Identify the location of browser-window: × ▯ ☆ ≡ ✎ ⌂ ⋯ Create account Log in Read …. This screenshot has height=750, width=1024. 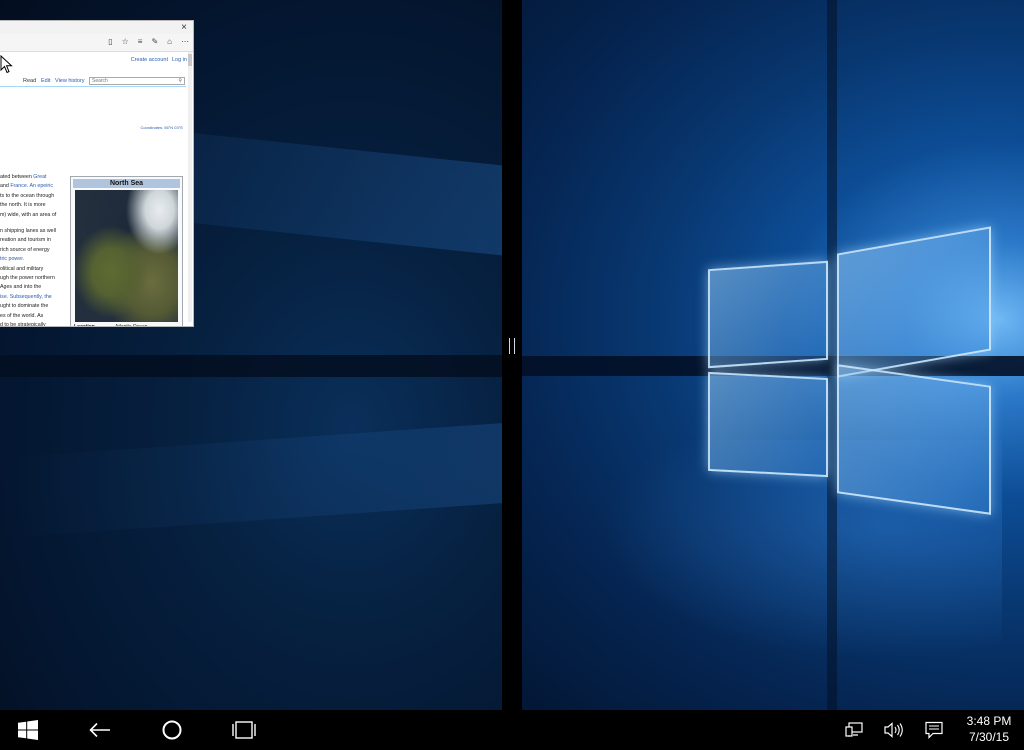
(97, 173).